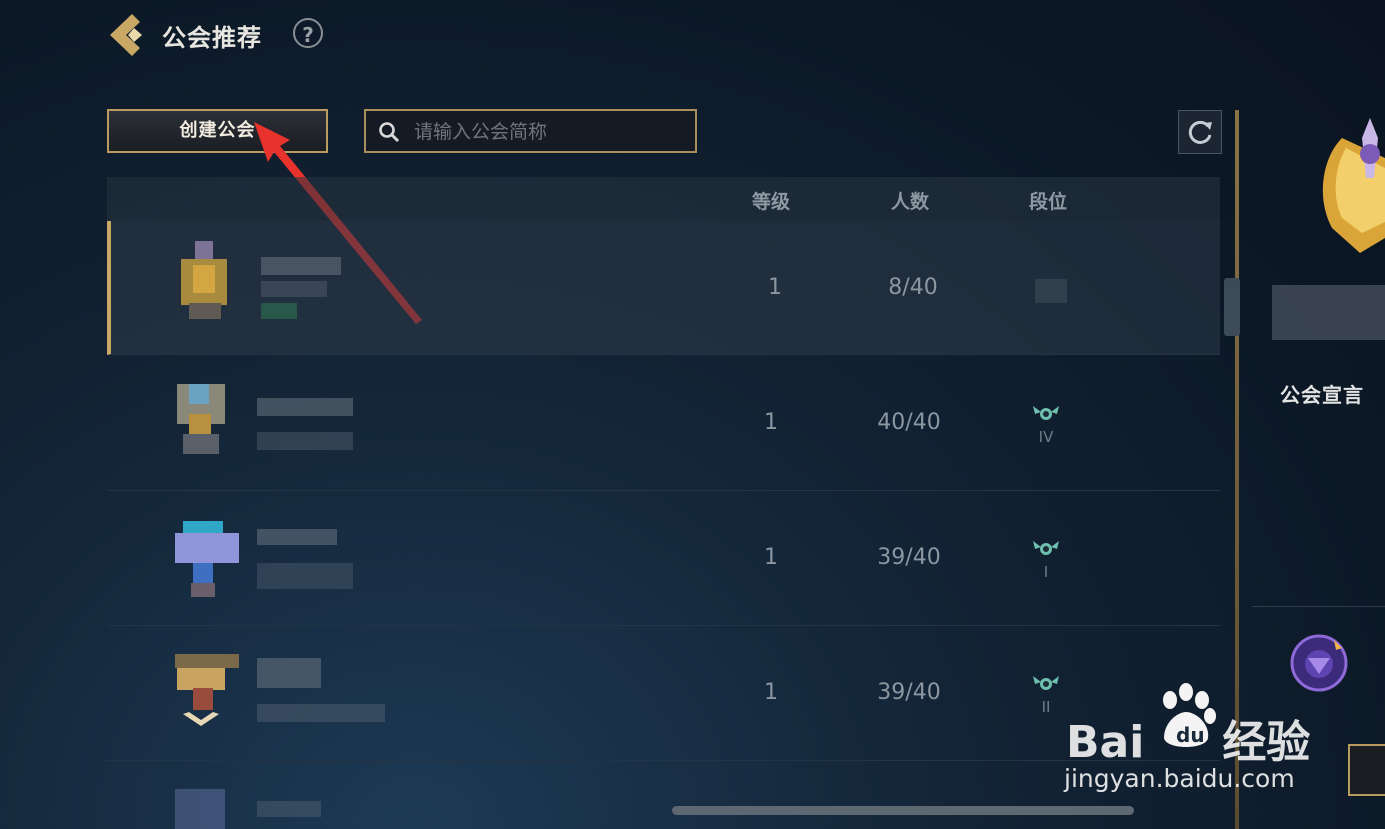 This screenshot has width=1385, height=829. I want to click on refresh-icon, so click(1200, 132).